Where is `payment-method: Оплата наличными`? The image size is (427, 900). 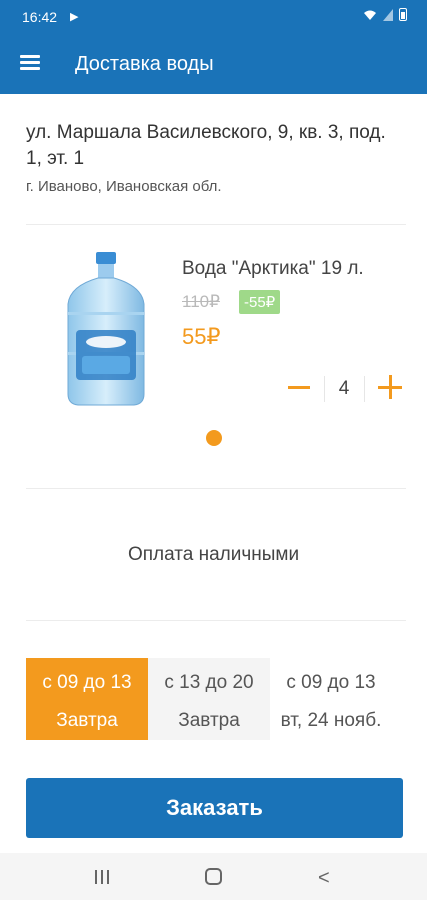
payment-method: Оплата наличными is located at coordinates (213, 555).